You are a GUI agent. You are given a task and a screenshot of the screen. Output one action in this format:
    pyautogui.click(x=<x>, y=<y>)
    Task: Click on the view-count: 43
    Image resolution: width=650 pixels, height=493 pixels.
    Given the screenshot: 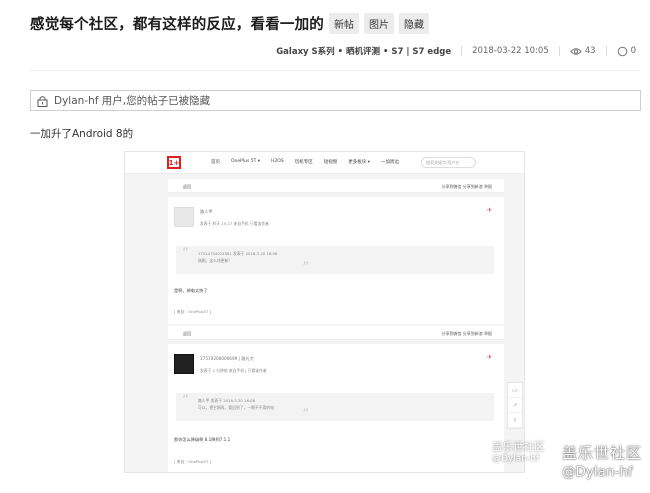 What is the action you would take?
    pyautogui.click(x=590, y=51)
    